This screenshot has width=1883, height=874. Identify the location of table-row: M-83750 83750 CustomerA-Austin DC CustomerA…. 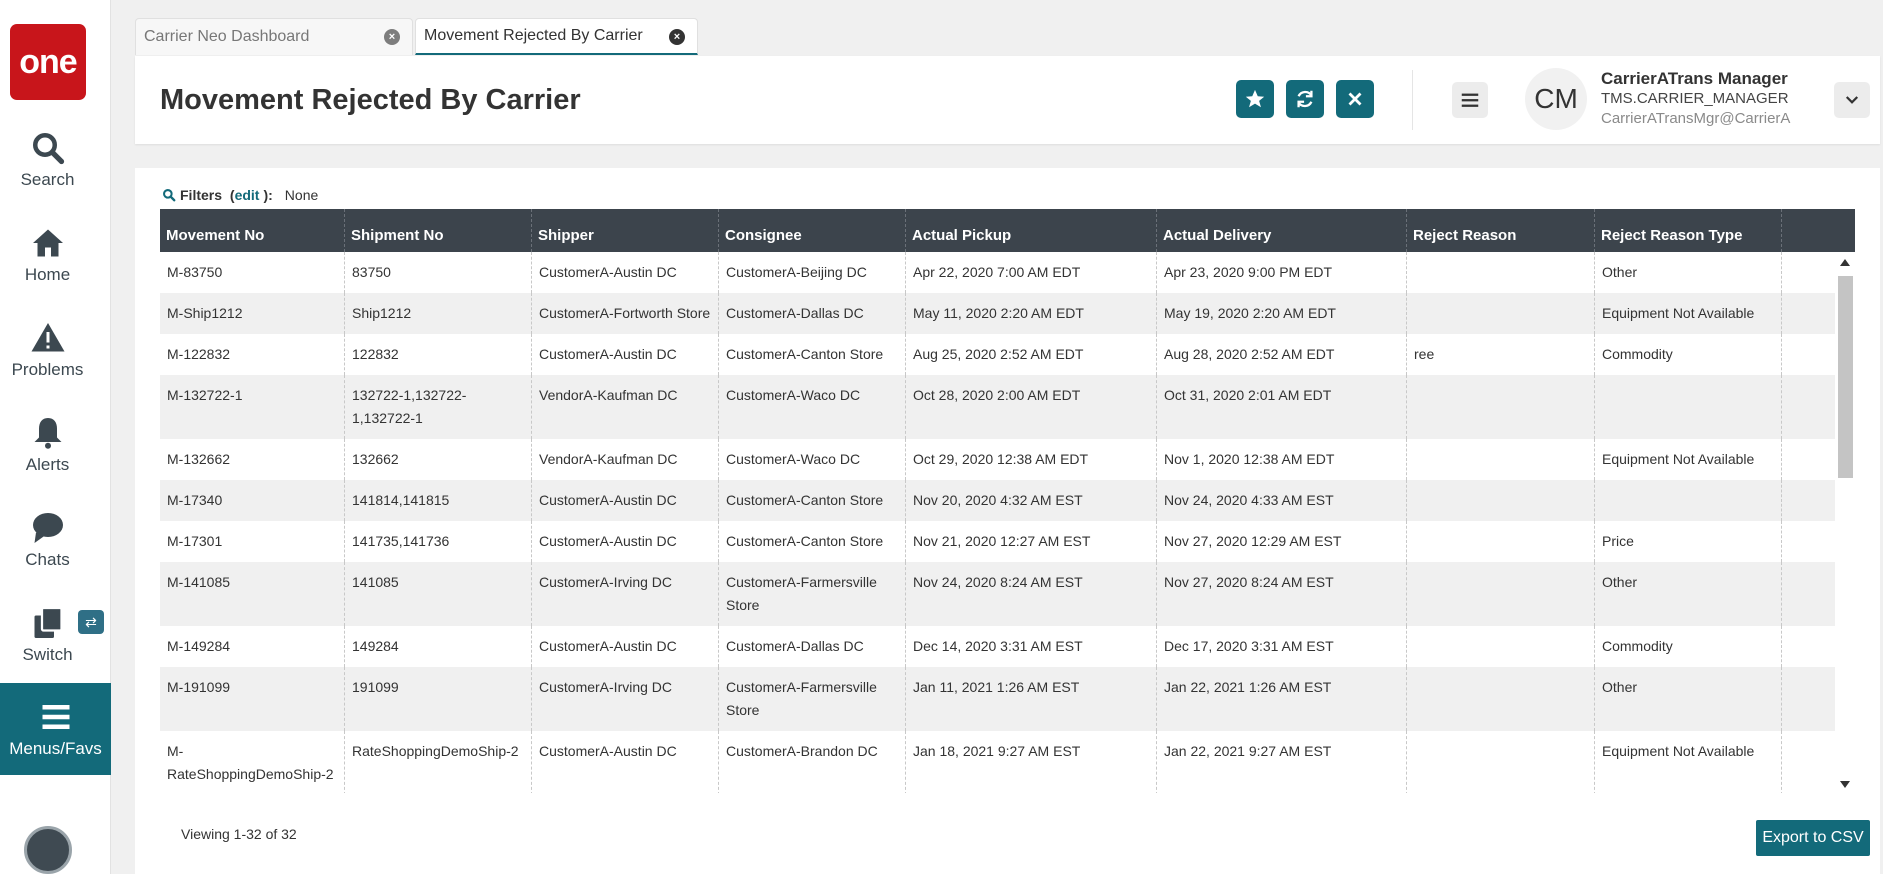
(1007, 272).